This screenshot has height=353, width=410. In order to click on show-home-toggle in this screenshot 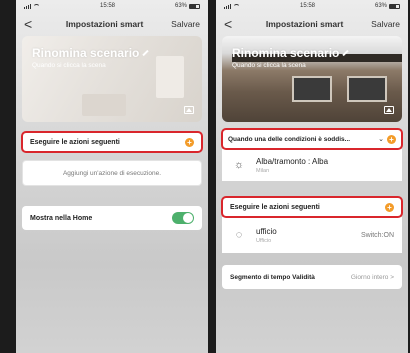, I will do `click(183, 218)`.